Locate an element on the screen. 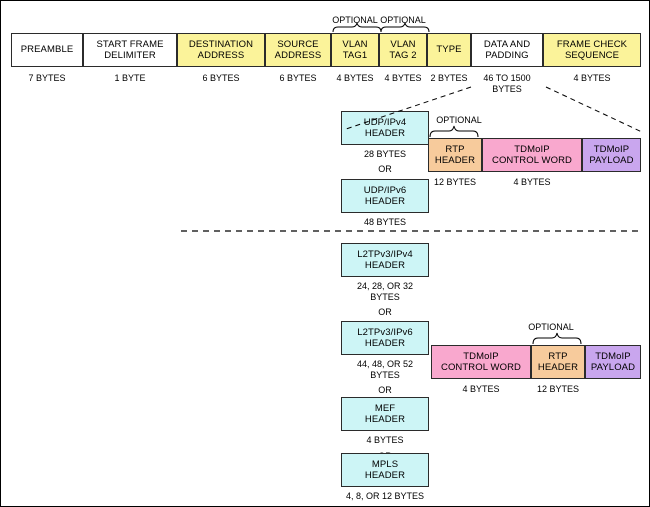 The width and height of the screenshot is (650, 507). frame-field-source-address: SOURCE ADDRESS is located at coordinates (298, 50).